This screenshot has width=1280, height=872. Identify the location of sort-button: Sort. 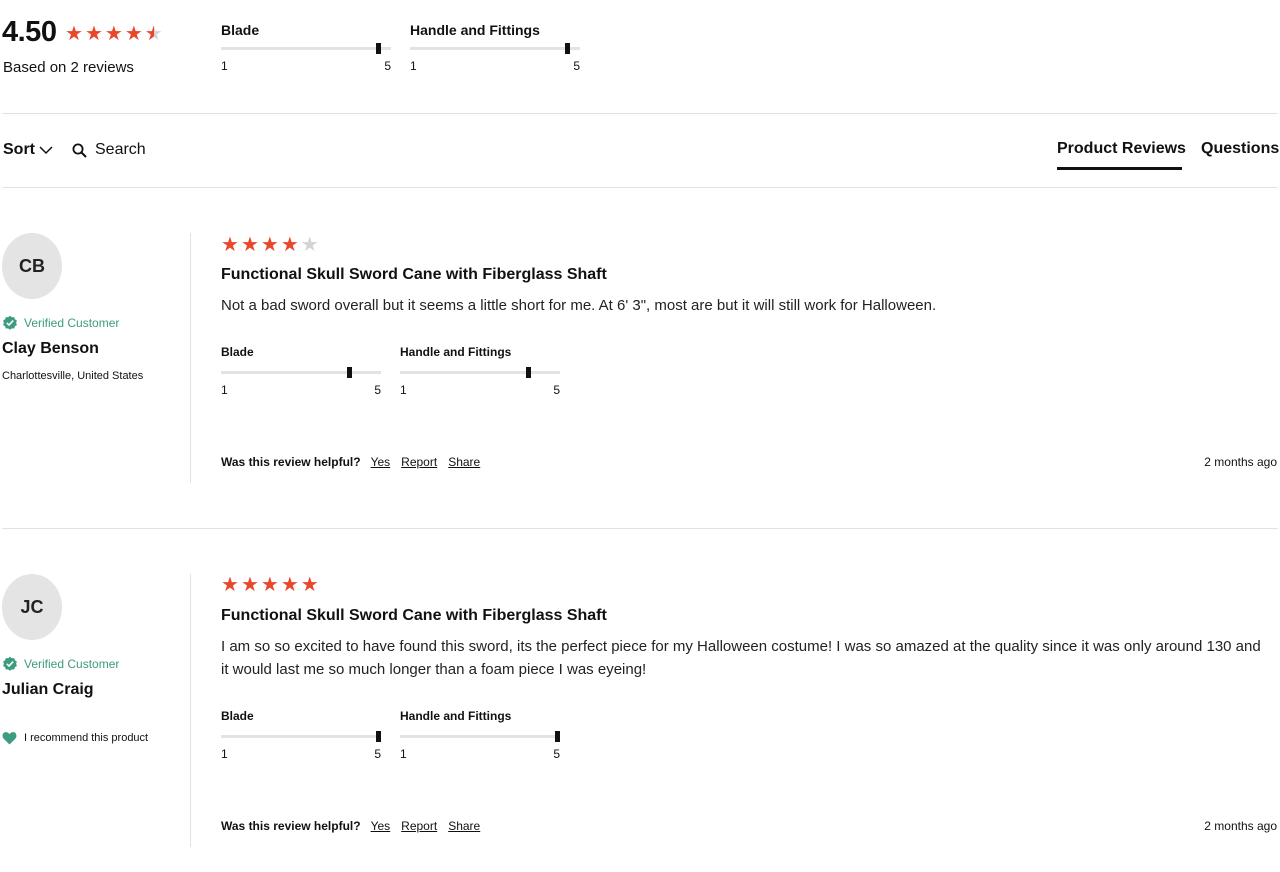
(28, 150).